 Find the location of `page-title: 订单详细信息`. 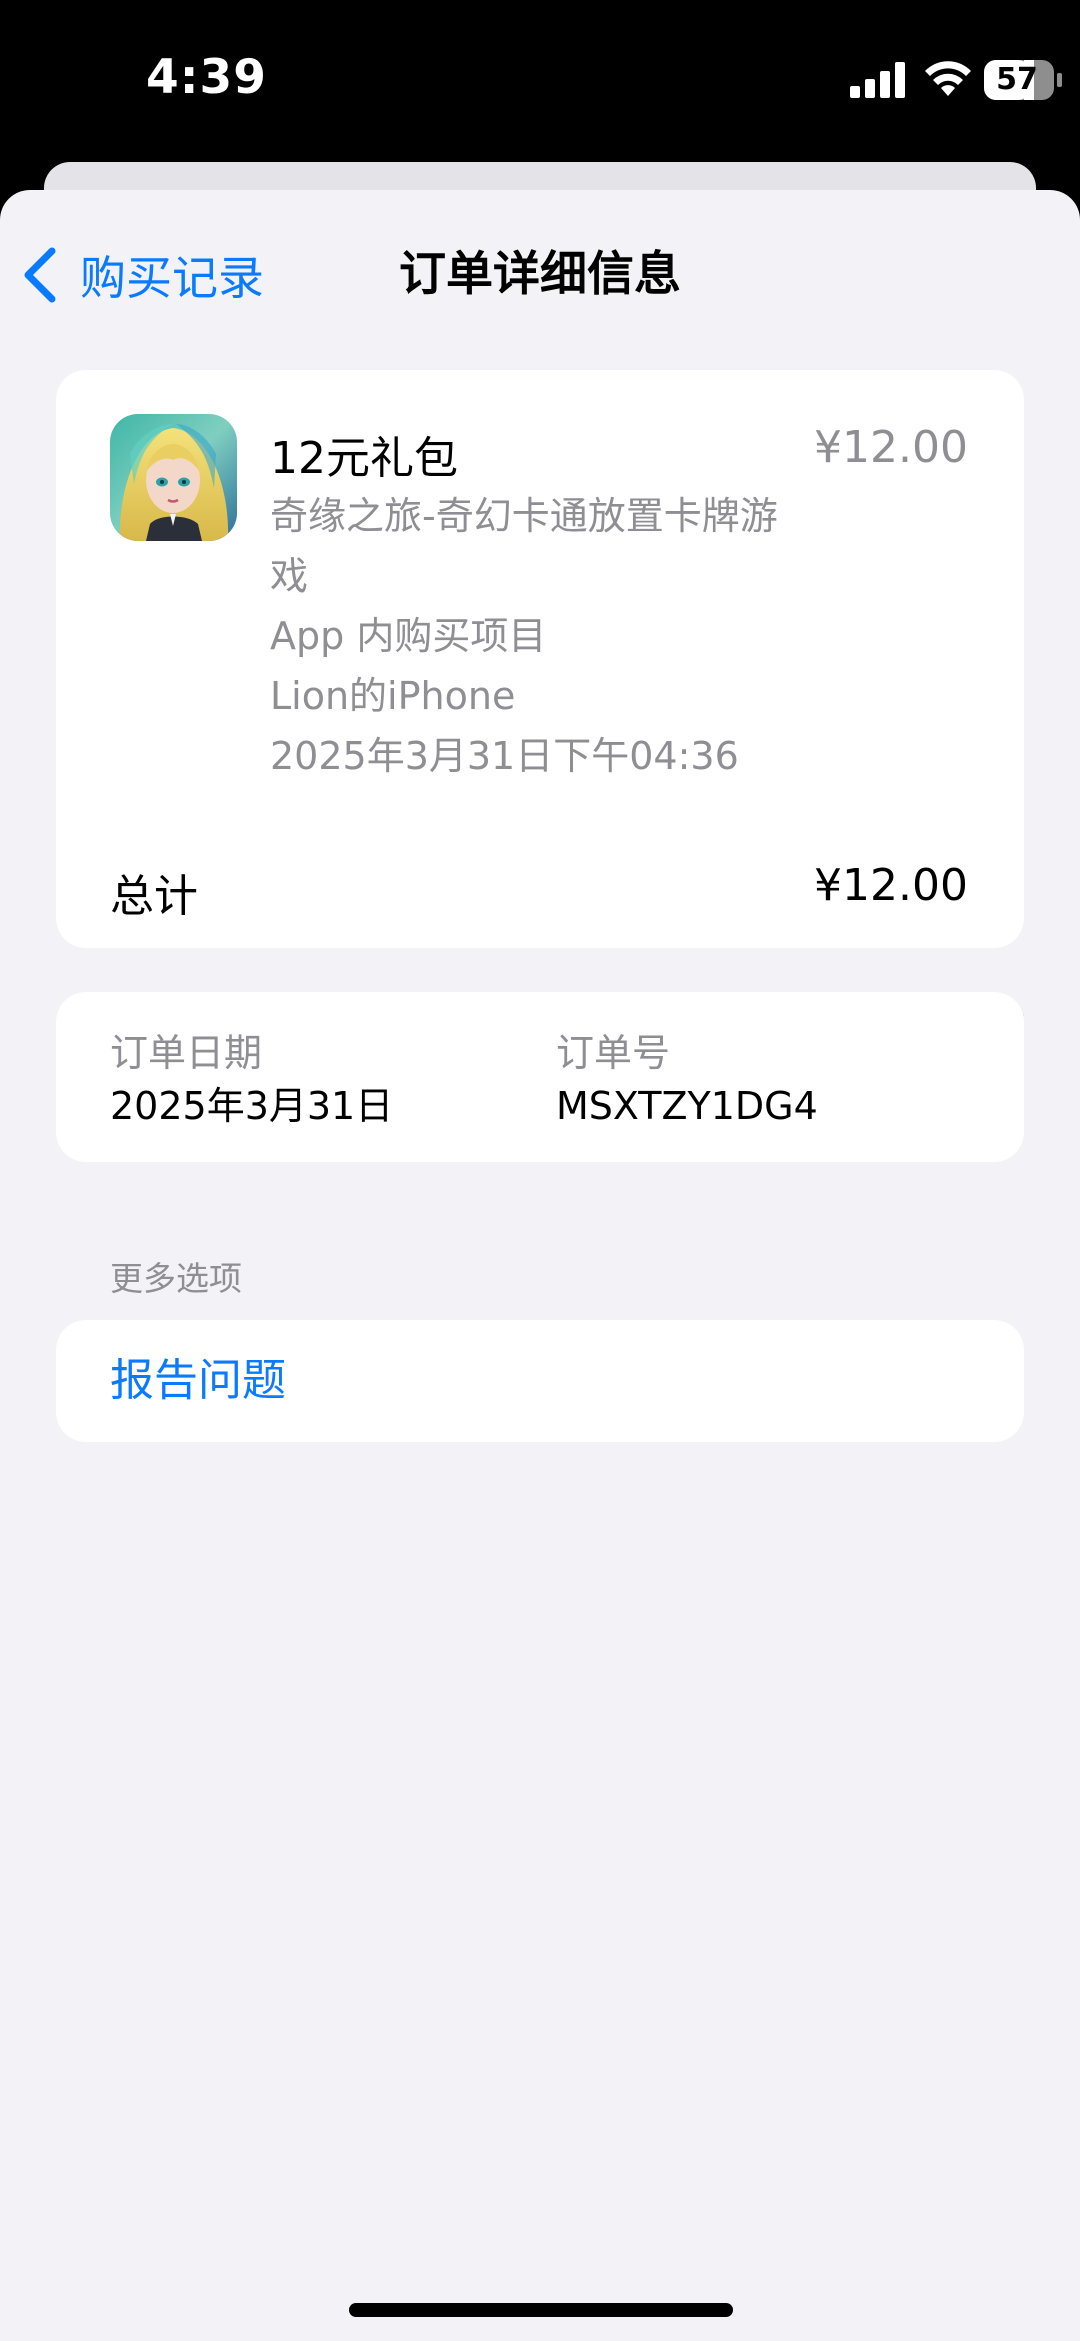

page-title: 订单详细信息 is located at coordinates (540, 274).